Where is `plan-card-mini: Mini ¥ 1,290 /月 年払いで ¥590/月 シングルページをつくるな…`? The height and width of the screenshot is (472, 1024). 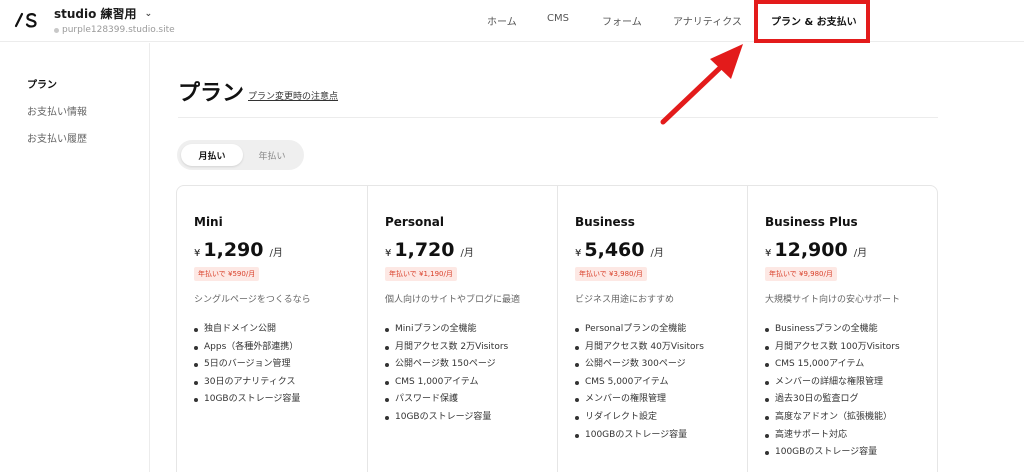 plan-card-mini: Mini ¥ 1,290 /月 年払いで ¥590/月 シングルページをつくるな… is located at coordinates (272, 329).